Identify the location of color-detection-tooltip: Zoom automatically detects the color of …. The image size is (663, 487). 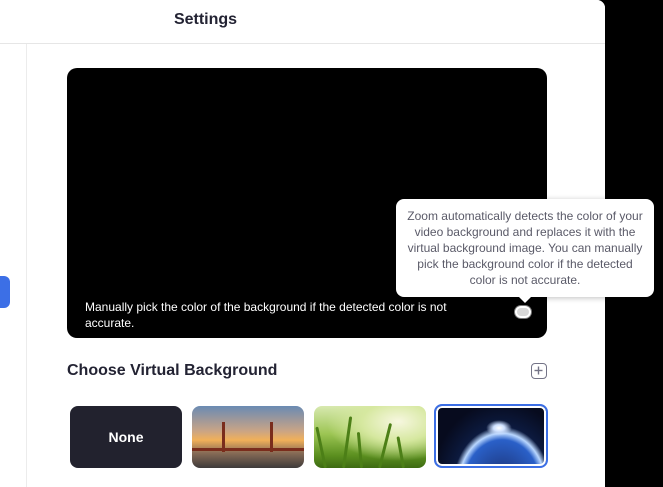
(525, 248).